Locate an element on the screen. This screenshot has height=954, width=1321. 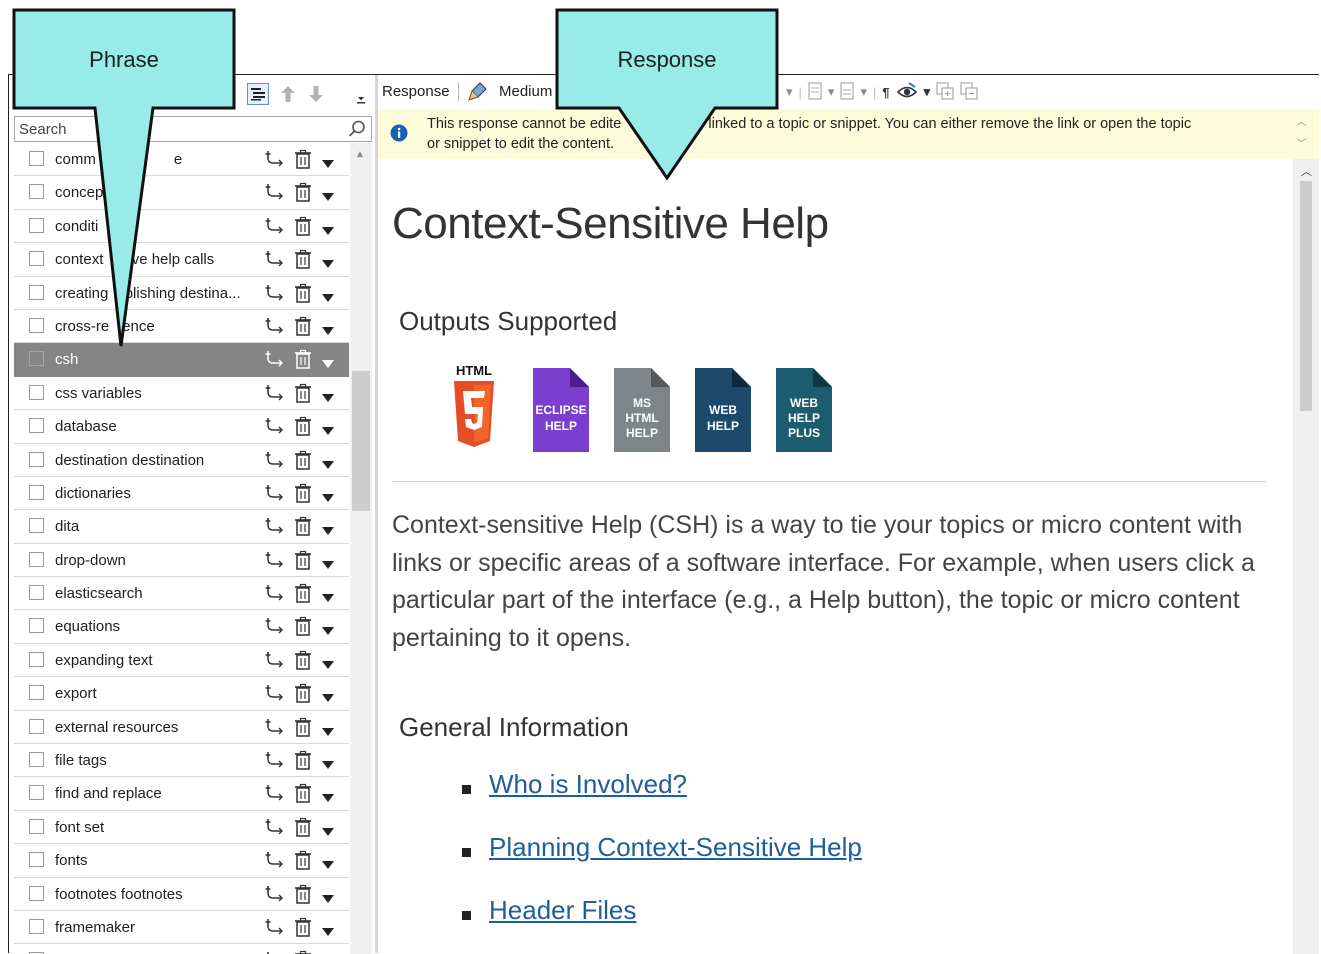
phrase-row: expanding text is located at coordinates (181, 661).